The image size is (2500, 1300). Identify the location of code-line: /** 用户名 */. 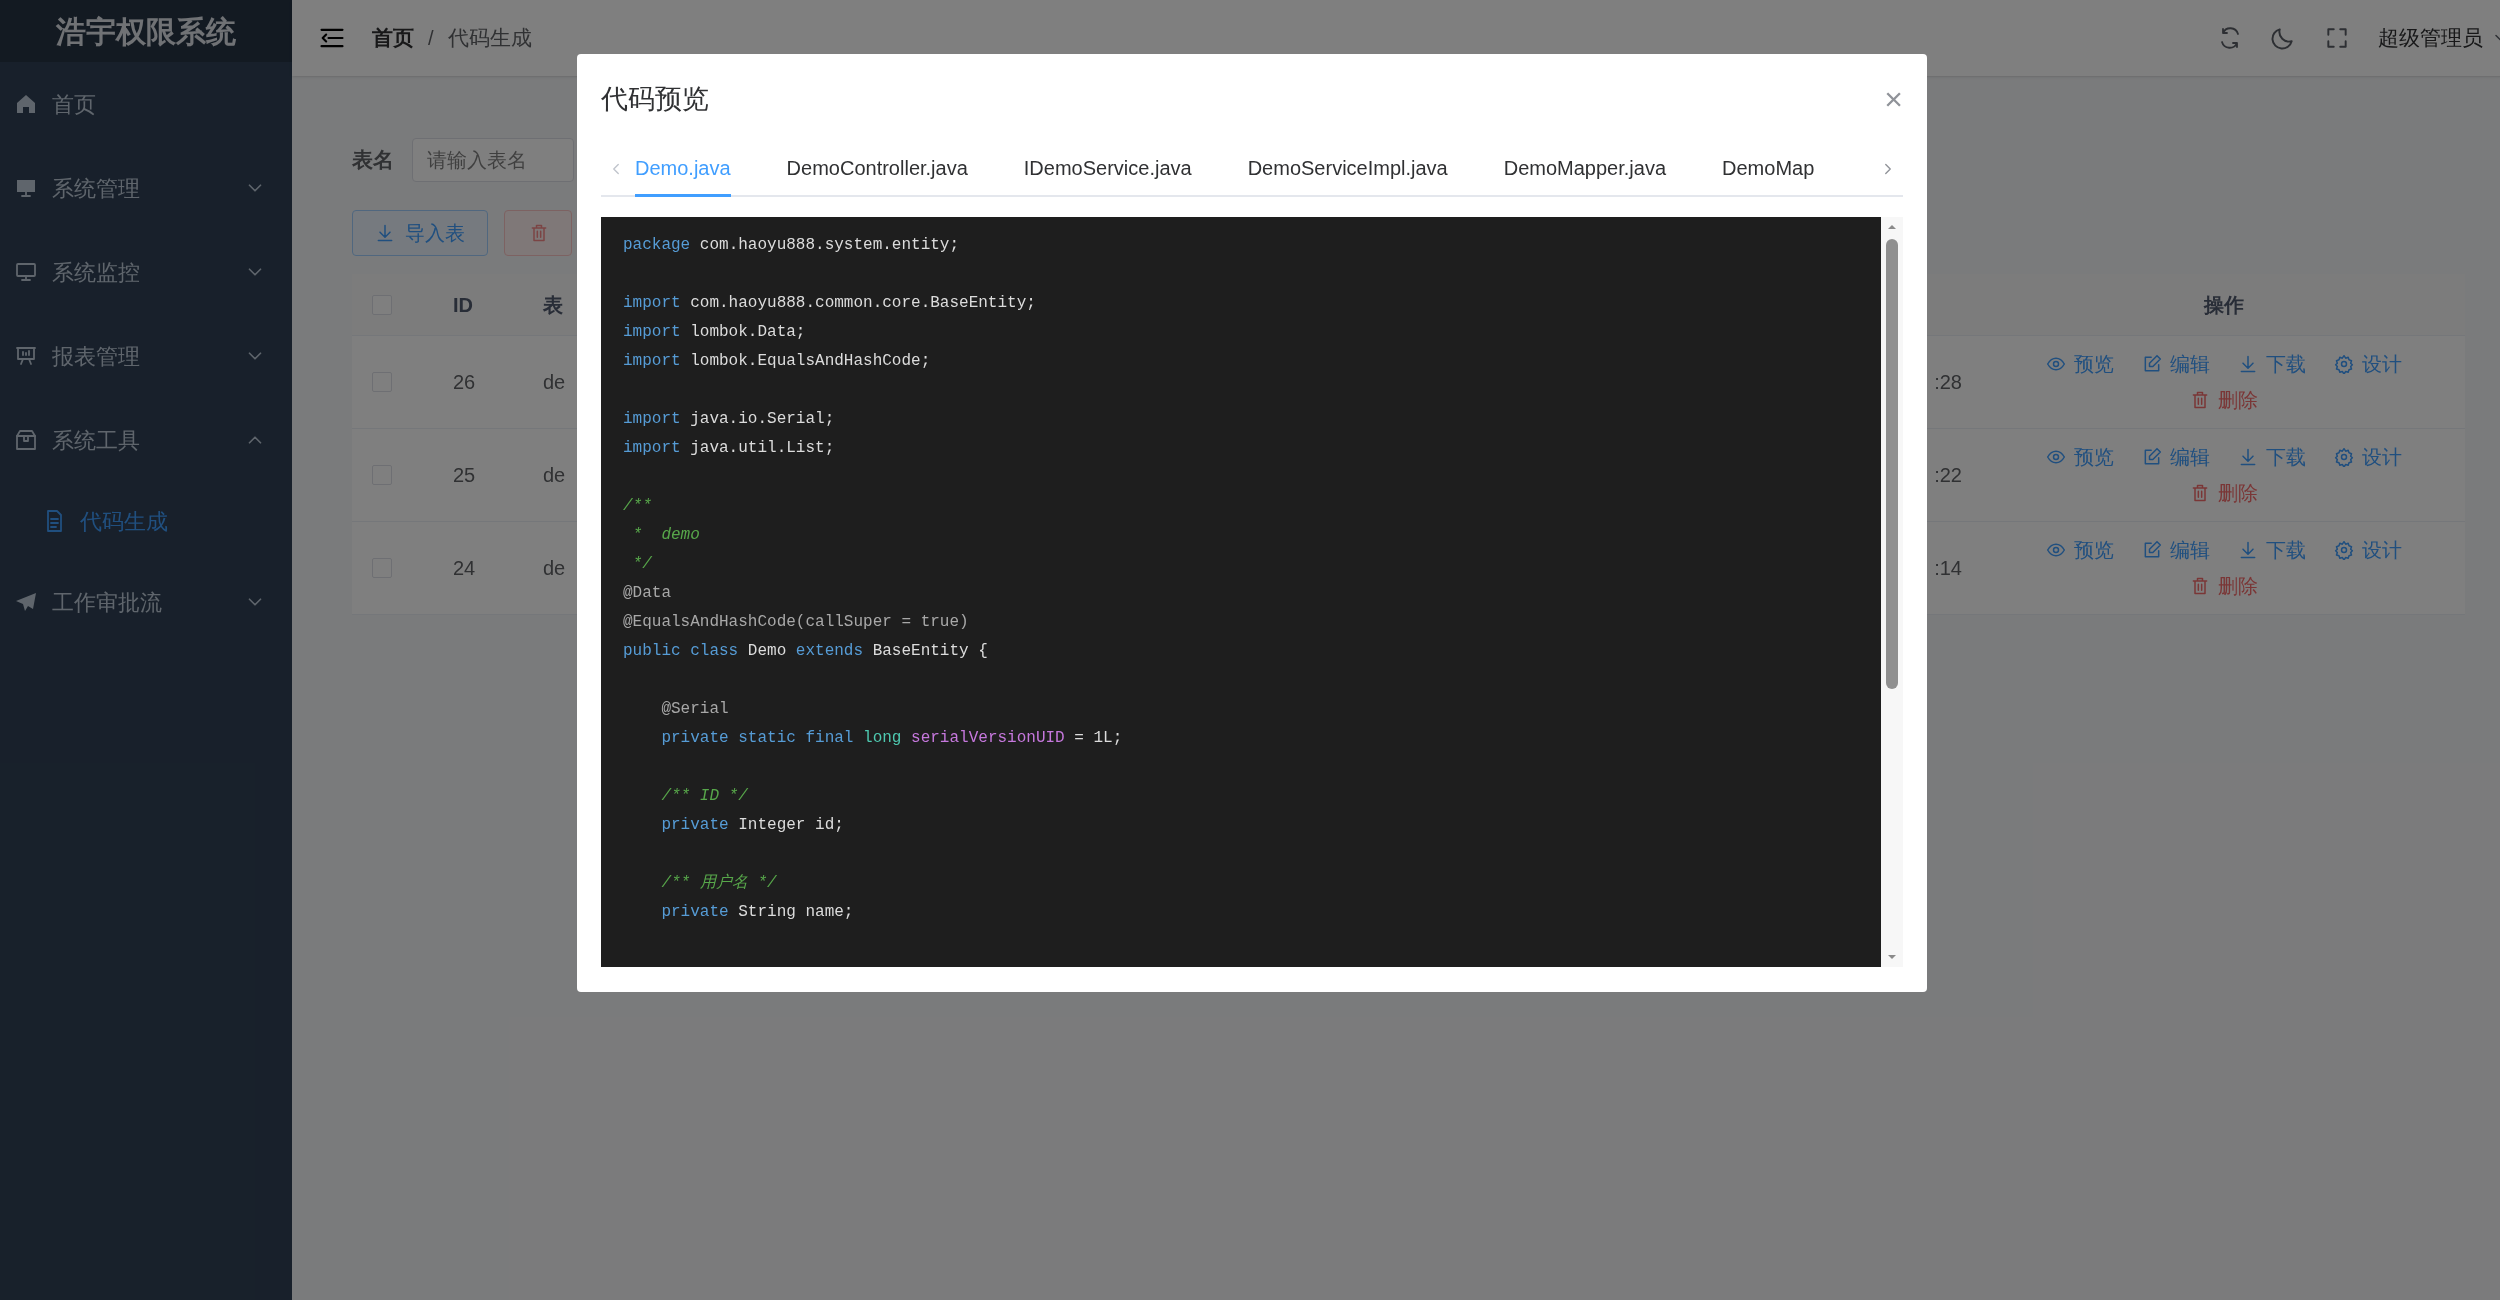
(719, 883).